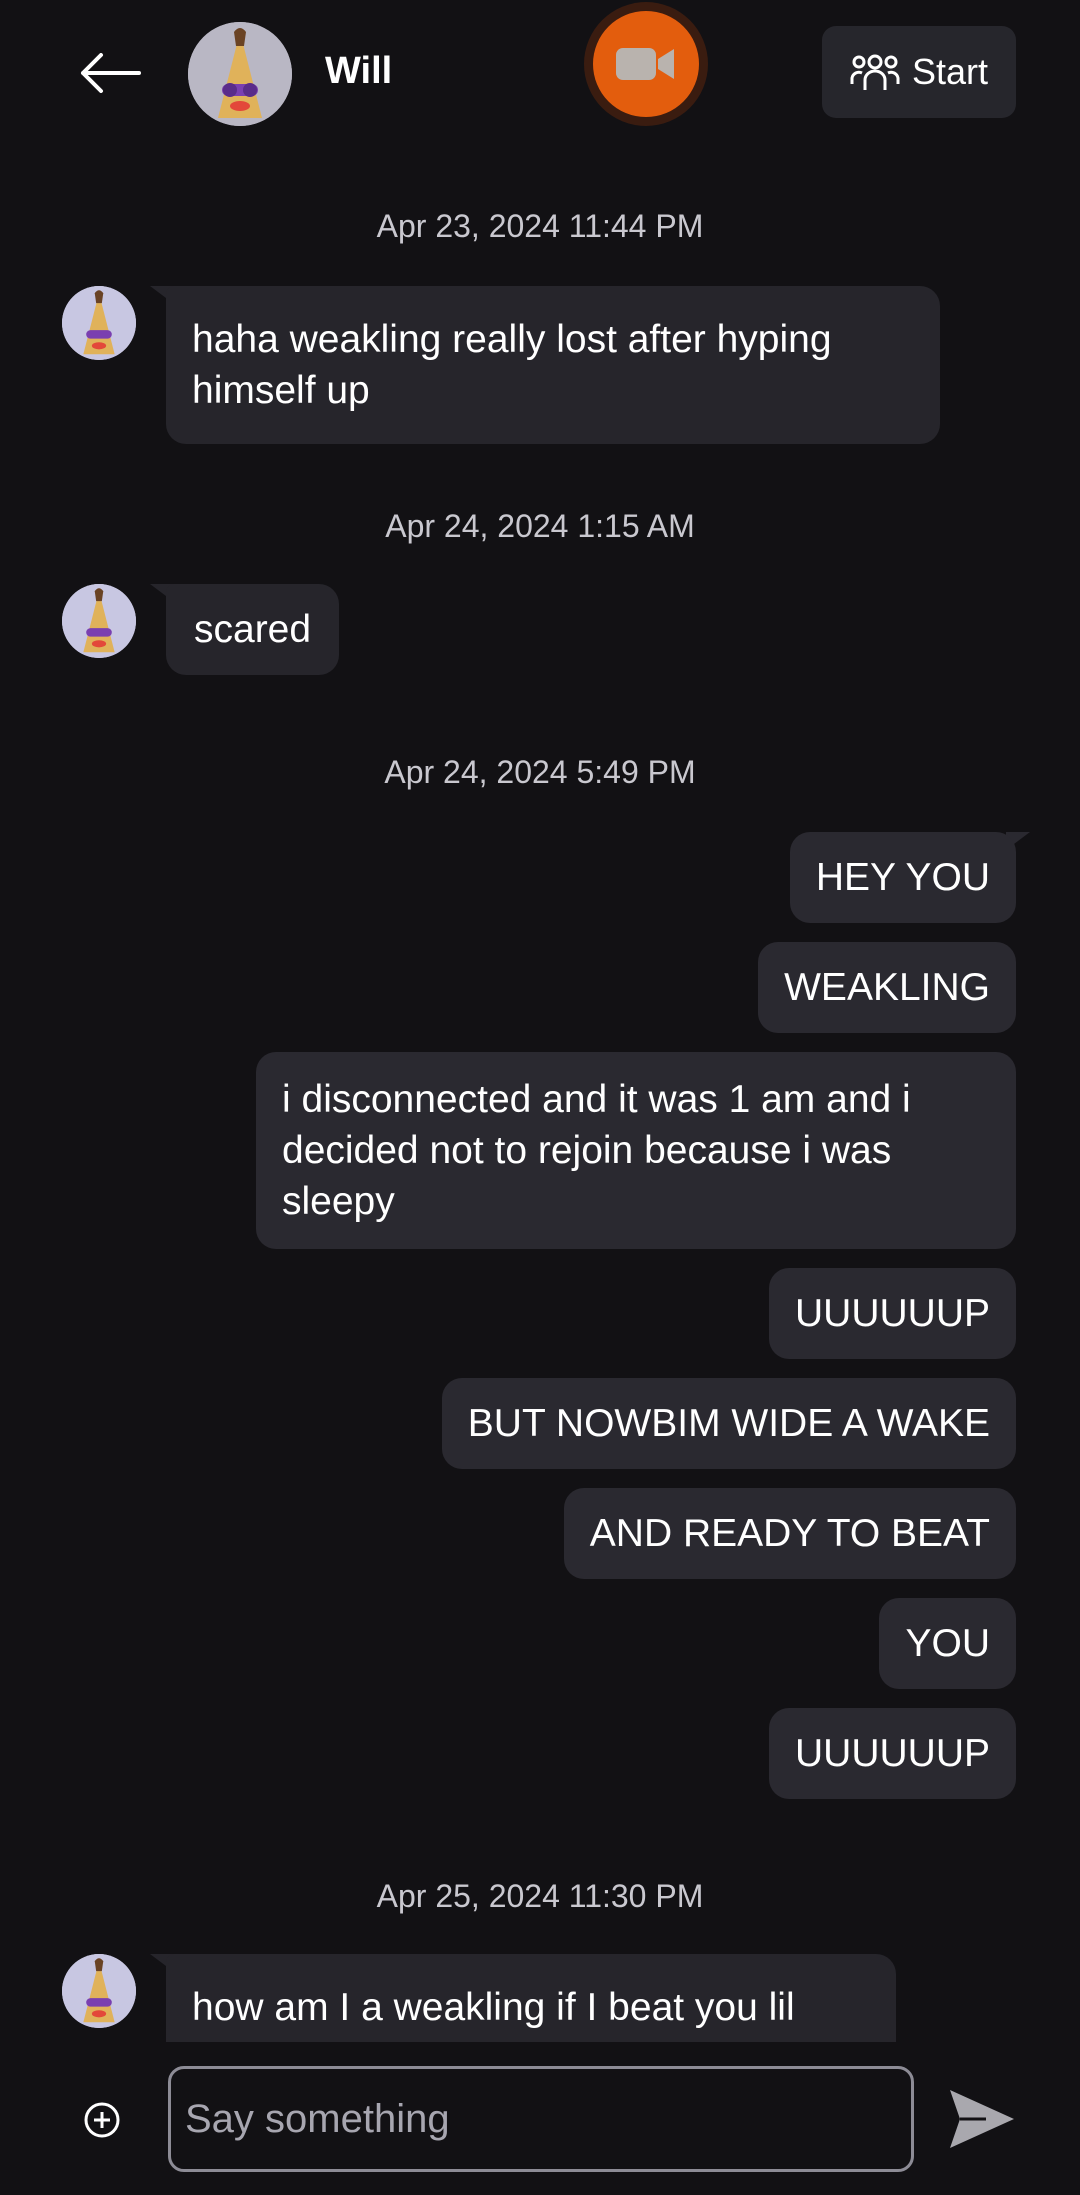 This screenshot has height=2195, width=1080. Describe the element at coordinates (253, 629) in the screenshot. I see `incoming-message: scared` at that location.